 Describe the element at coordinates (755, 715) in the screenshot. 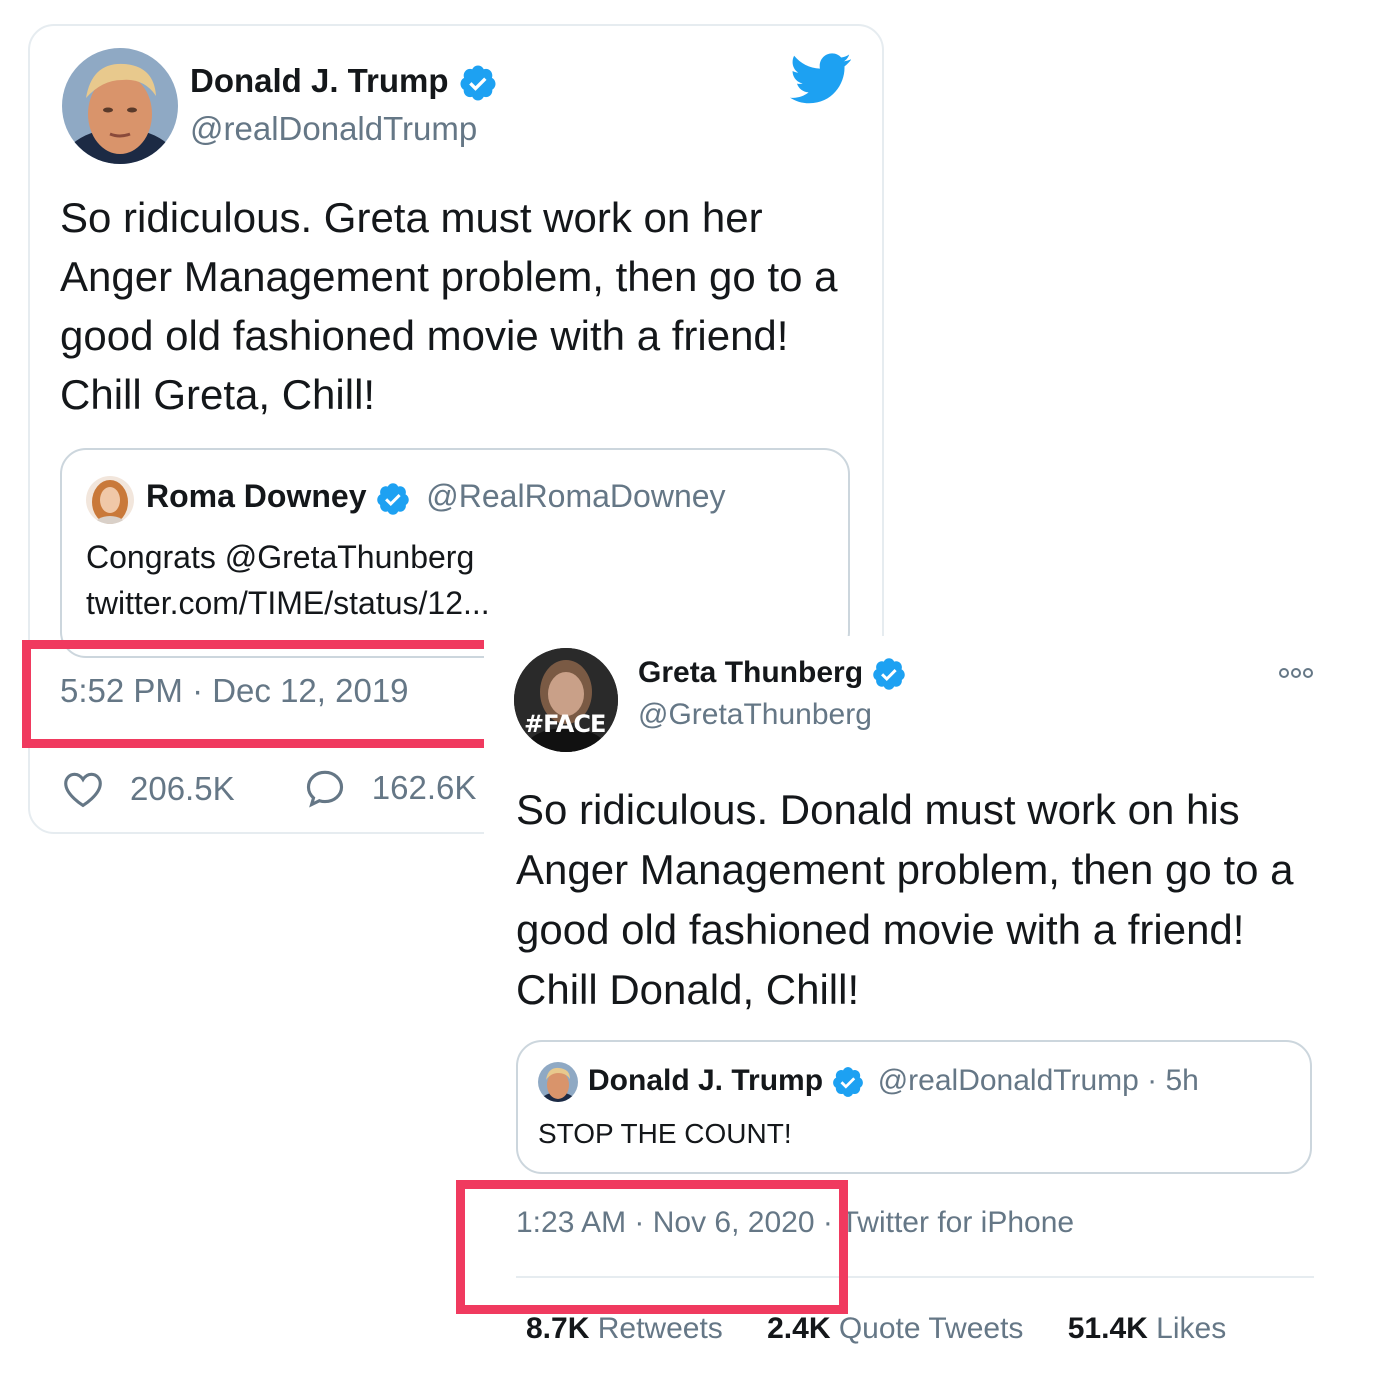

I see `greta-author-handle: @GretaThunberg` at that location.